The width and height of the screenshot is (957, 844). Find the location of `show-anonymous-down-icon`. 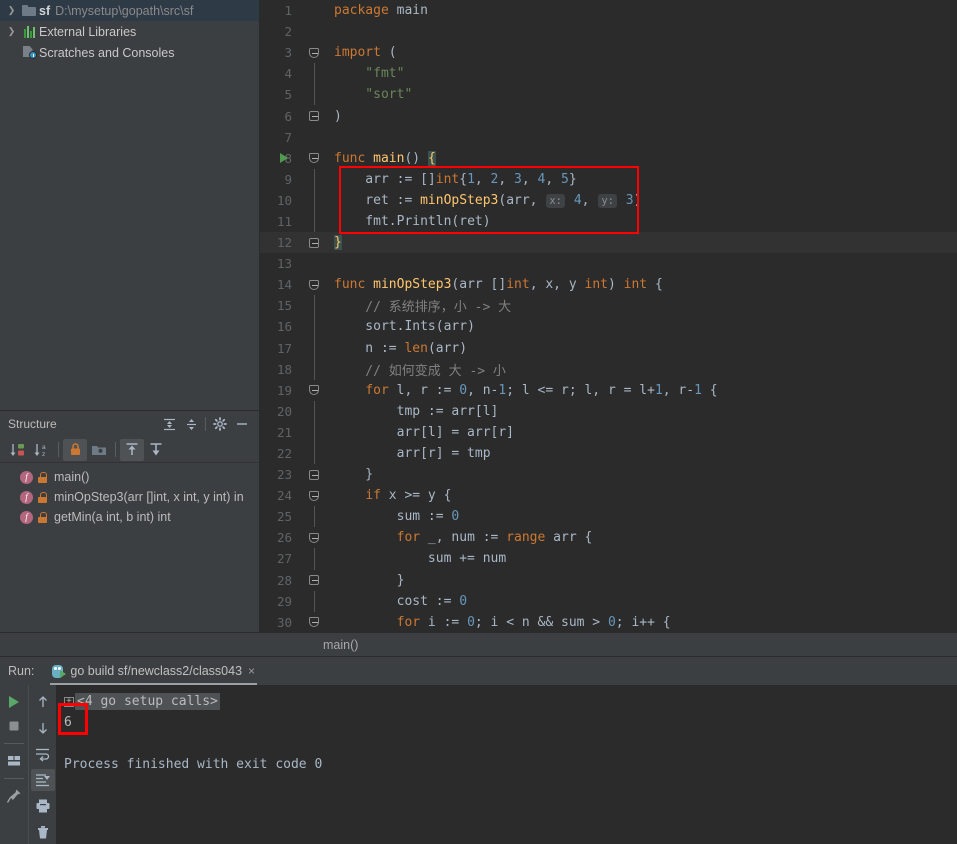

show-anonymous-down-icon is located at coordinates (156, 450).